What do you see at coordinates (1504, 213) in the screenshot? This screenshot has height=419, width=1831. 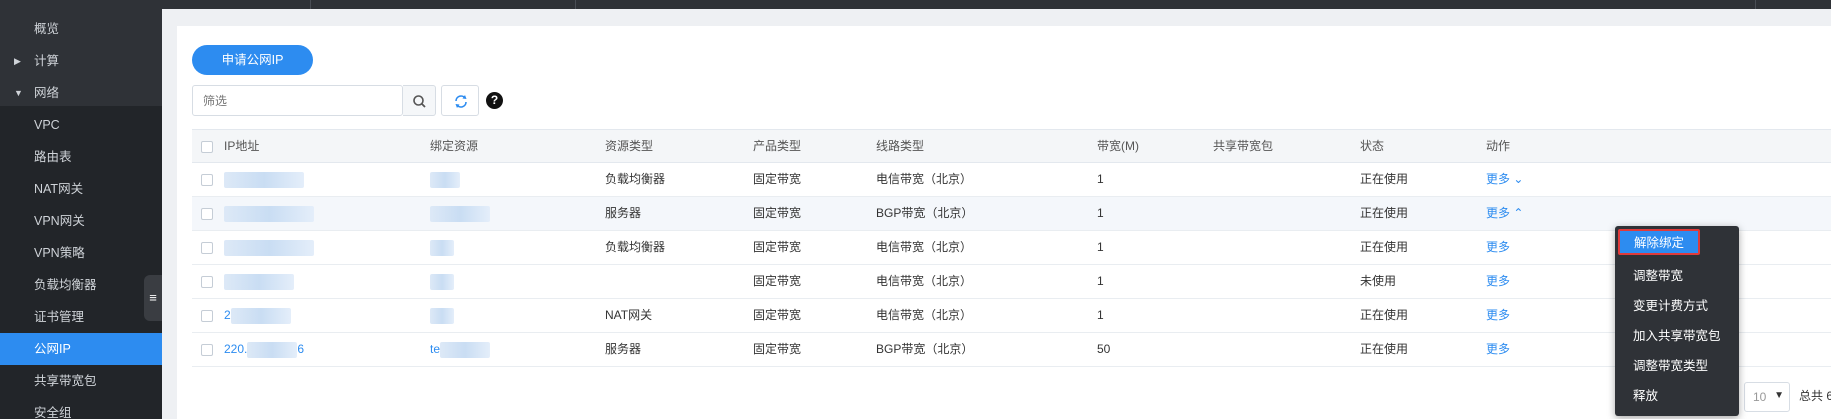 I see `more-actions-link: 更多 ⌃` at bounding box center [1504, 213].